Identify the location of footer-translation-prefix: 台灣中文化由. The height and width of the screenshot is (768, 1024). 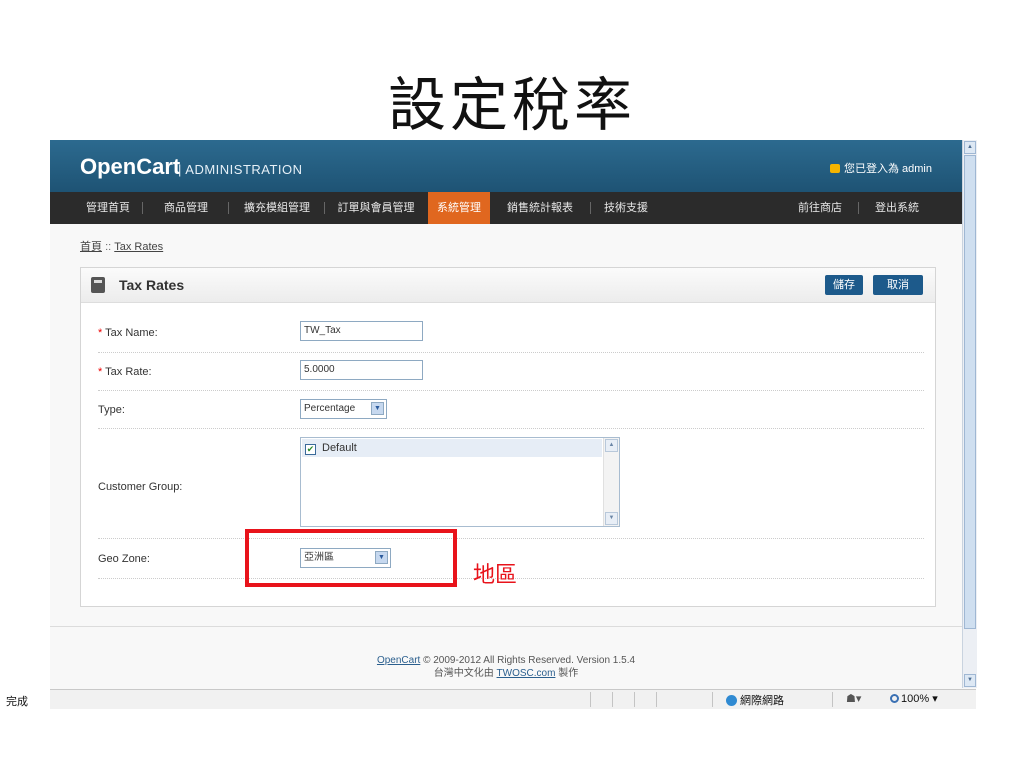
(463, 673).